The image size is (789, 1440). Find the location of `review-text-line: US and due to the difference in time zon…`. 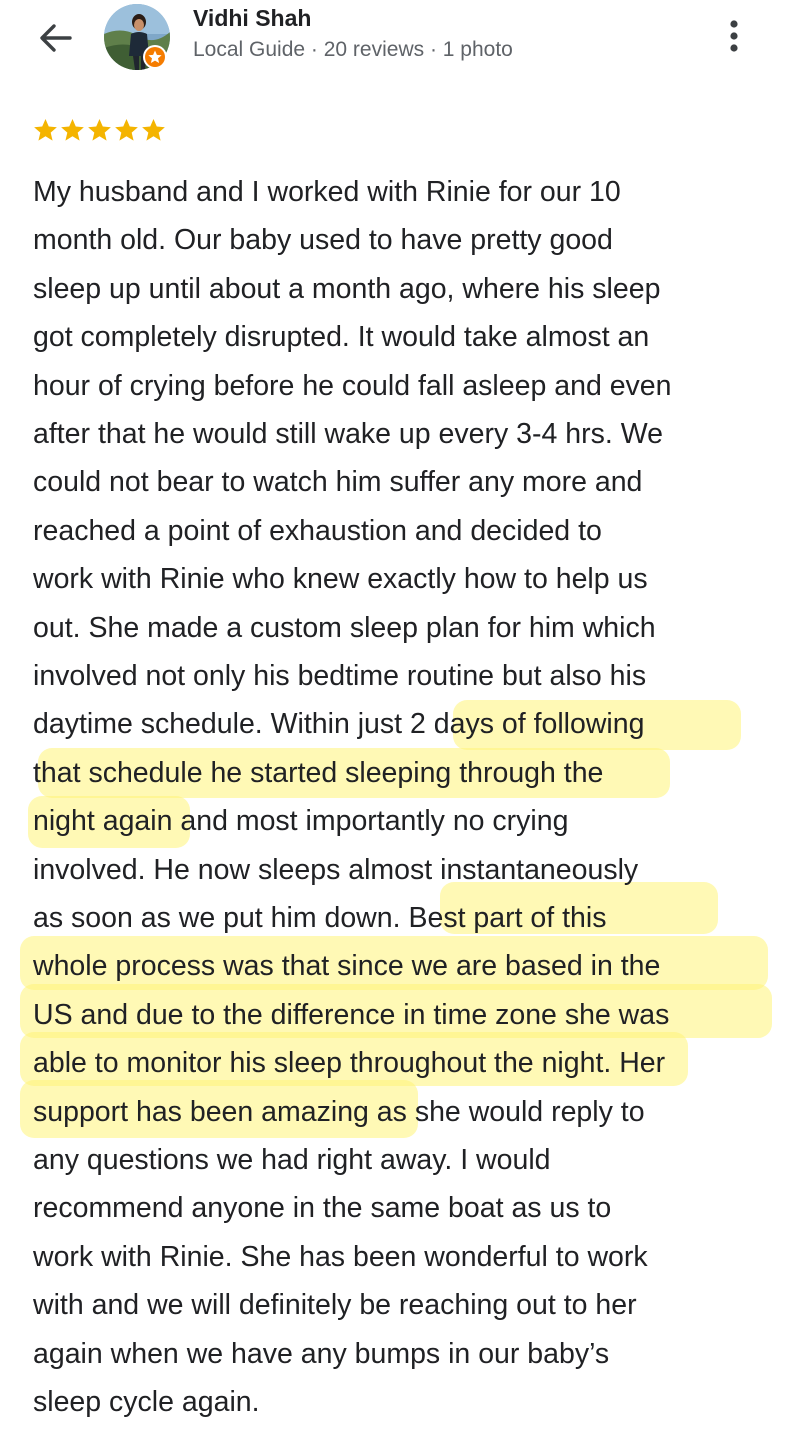

review-text-line: US and due to the difference in time zon… is located at coordinates (351, 1014).